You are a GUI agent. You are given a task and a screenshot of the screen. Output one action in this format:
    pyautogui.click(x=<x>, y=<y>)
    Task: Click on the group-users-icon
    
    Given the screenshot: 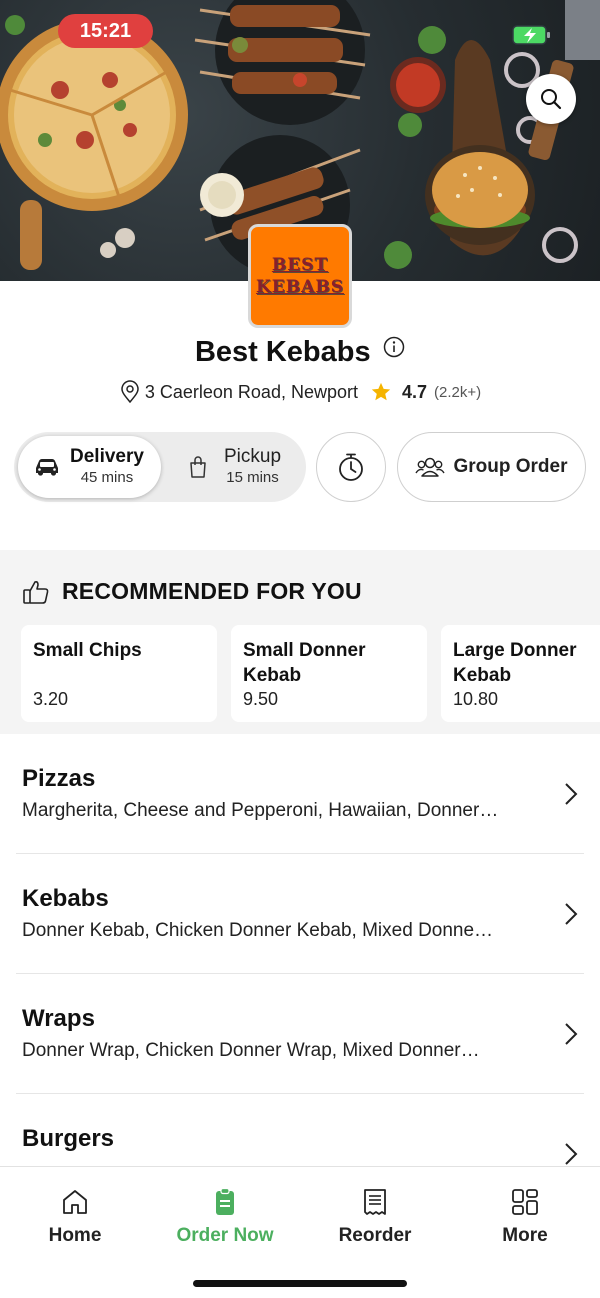 What is the action you would take?
    pyautogui.click(x=430, y=467)
    